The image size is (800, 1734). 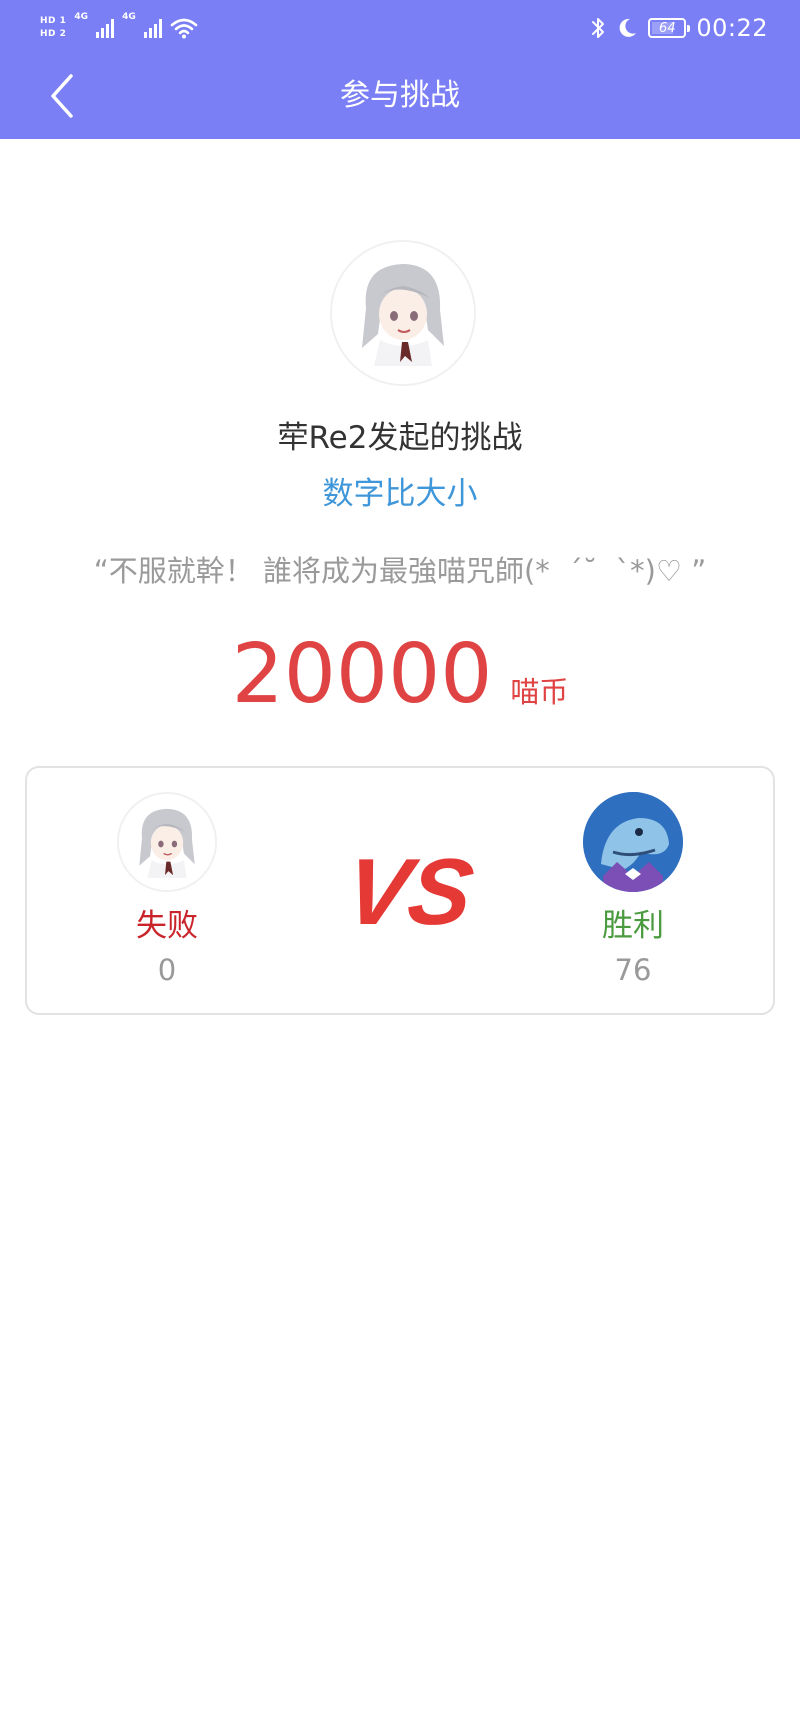 I want to click on vs-logo: VS, so click(x=409, y=891).